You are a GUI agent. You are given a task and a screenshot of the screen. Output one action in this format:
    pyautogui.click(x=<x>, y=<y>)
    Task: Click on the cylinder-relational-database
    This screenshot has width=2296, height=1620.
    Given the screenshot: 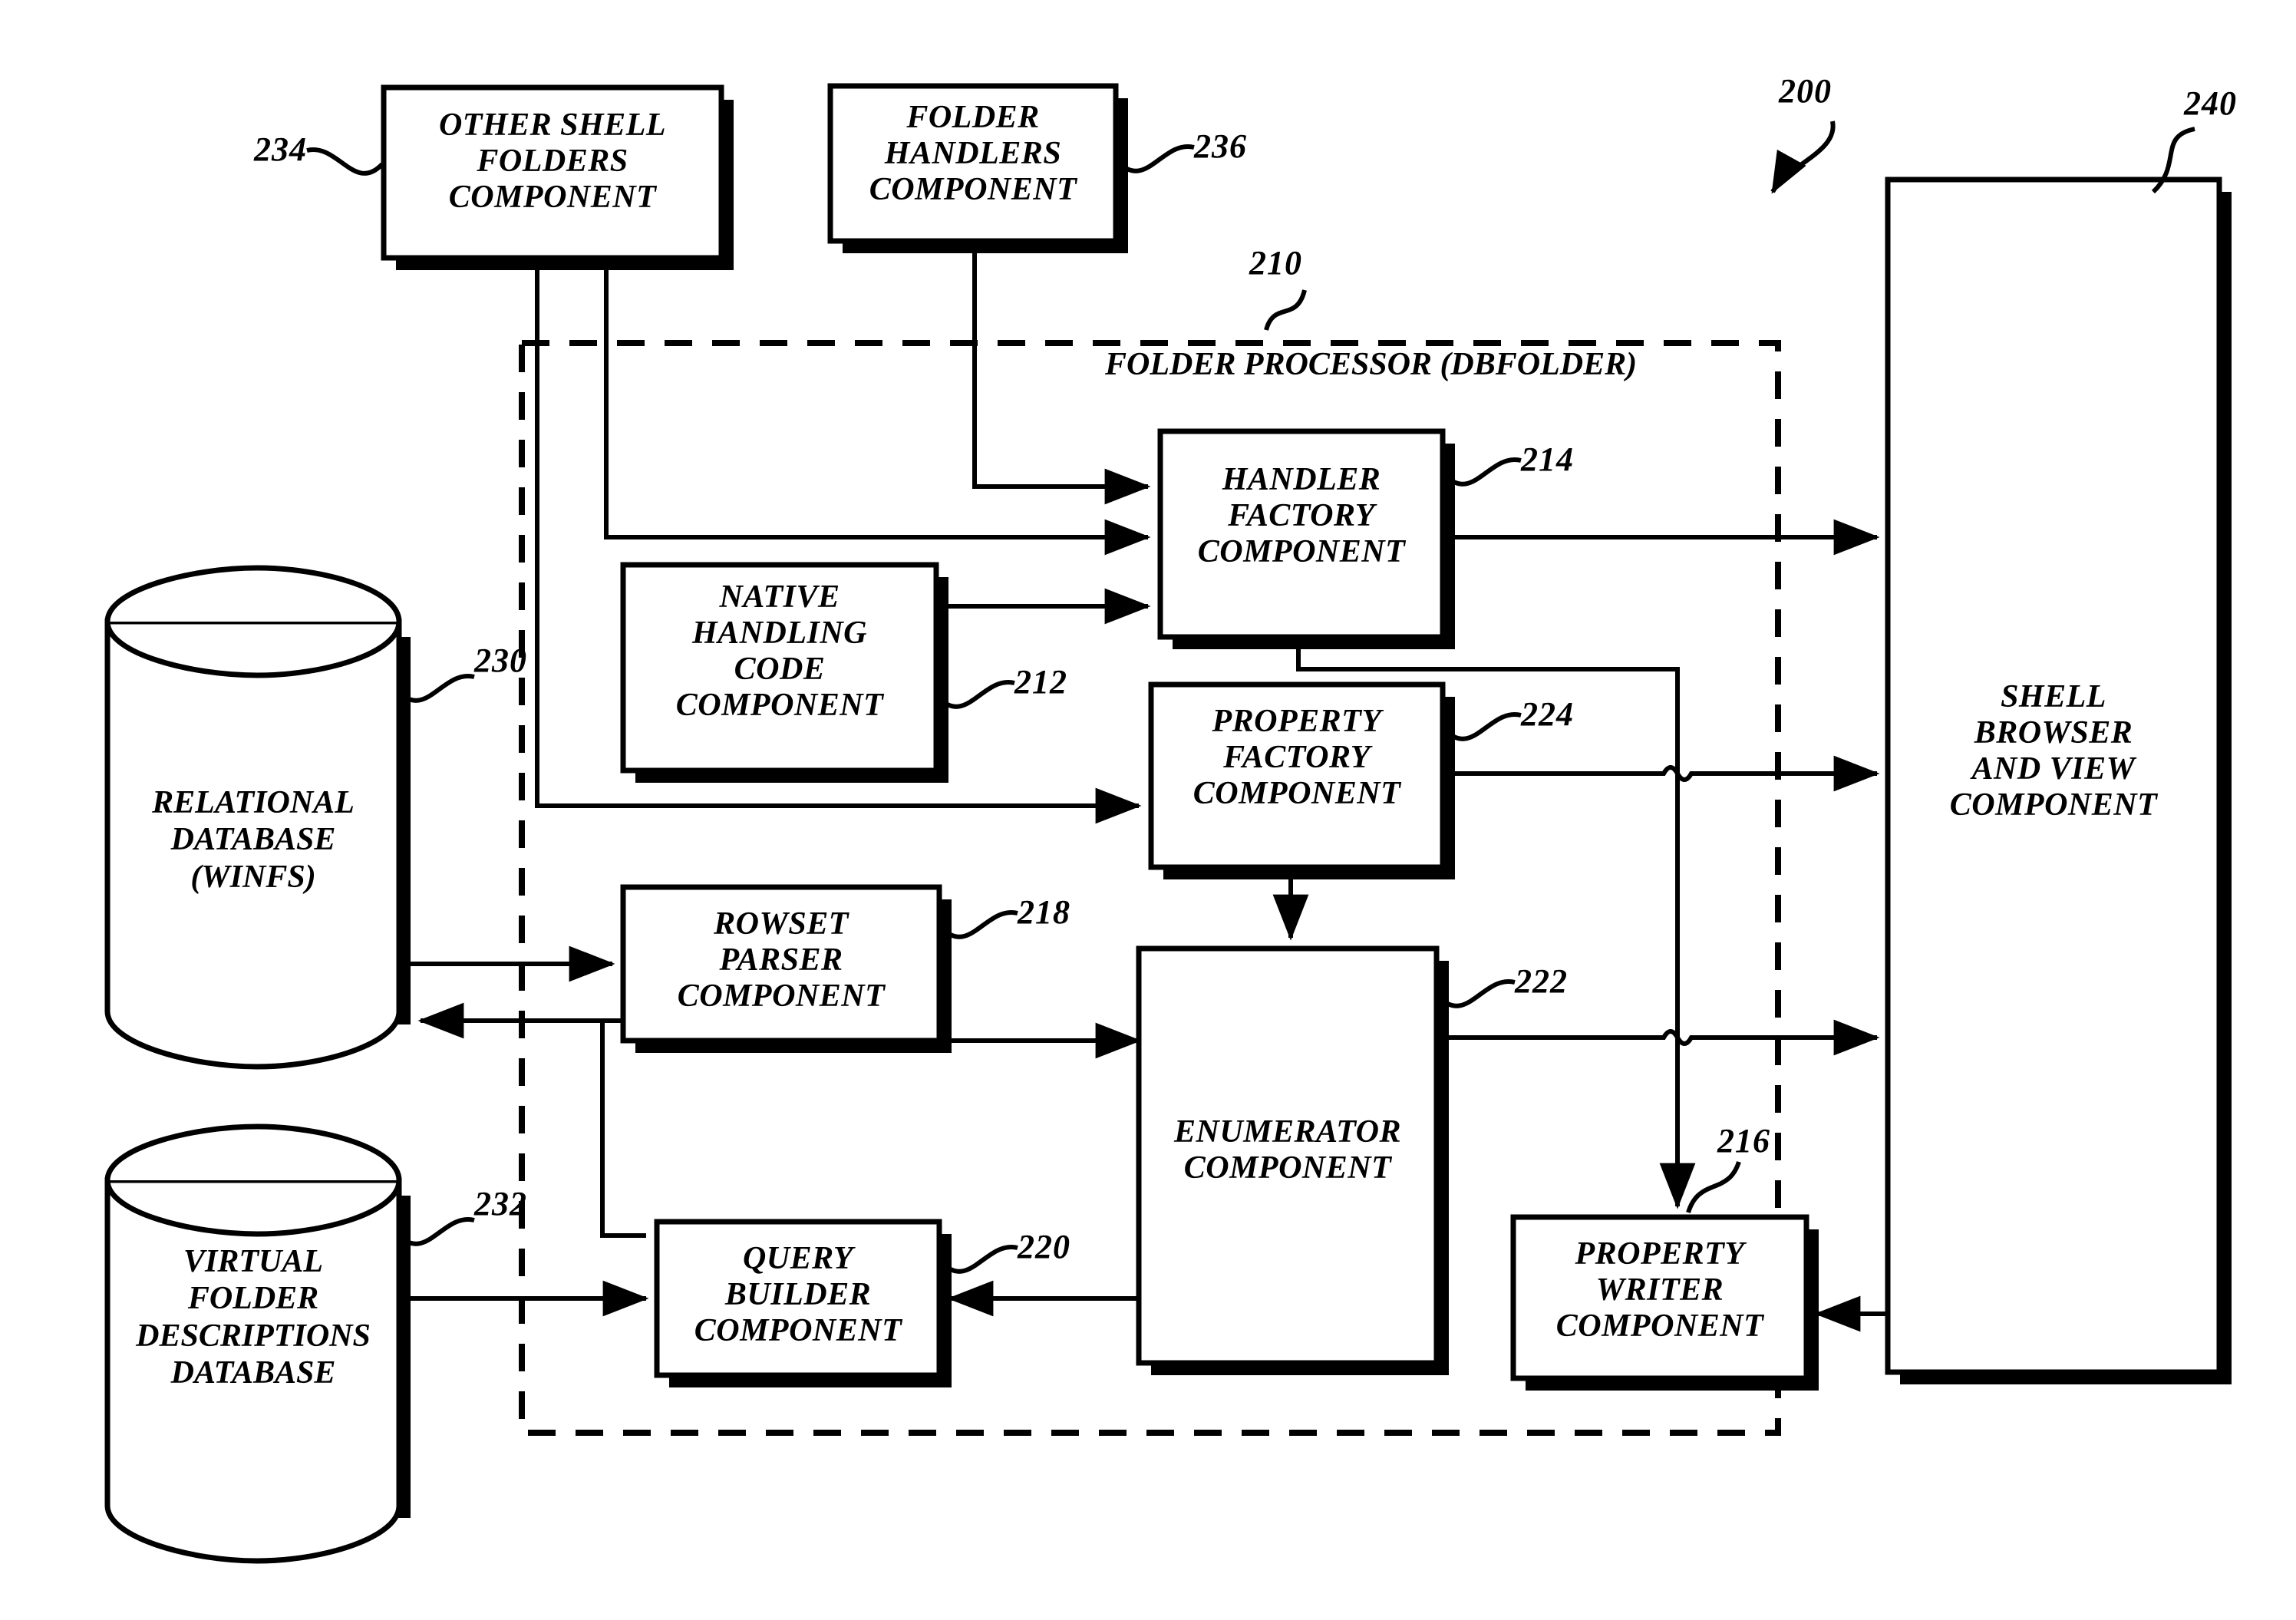 What is the action you would take?
    pyautogui.click(x=257, y=818)
    